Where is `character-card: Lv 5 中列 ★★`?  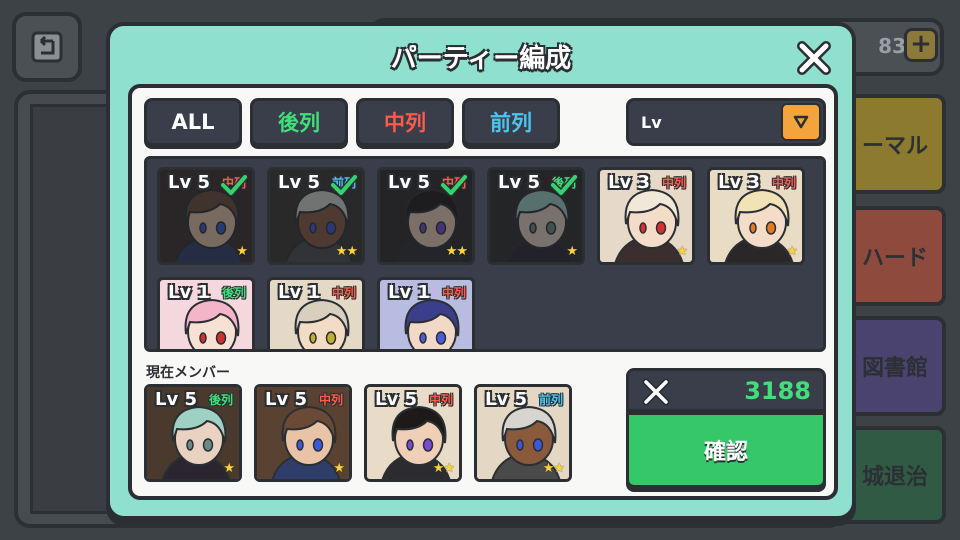 character-card: Lv 5 中列 ★★ is located at coordinates (426, 216).